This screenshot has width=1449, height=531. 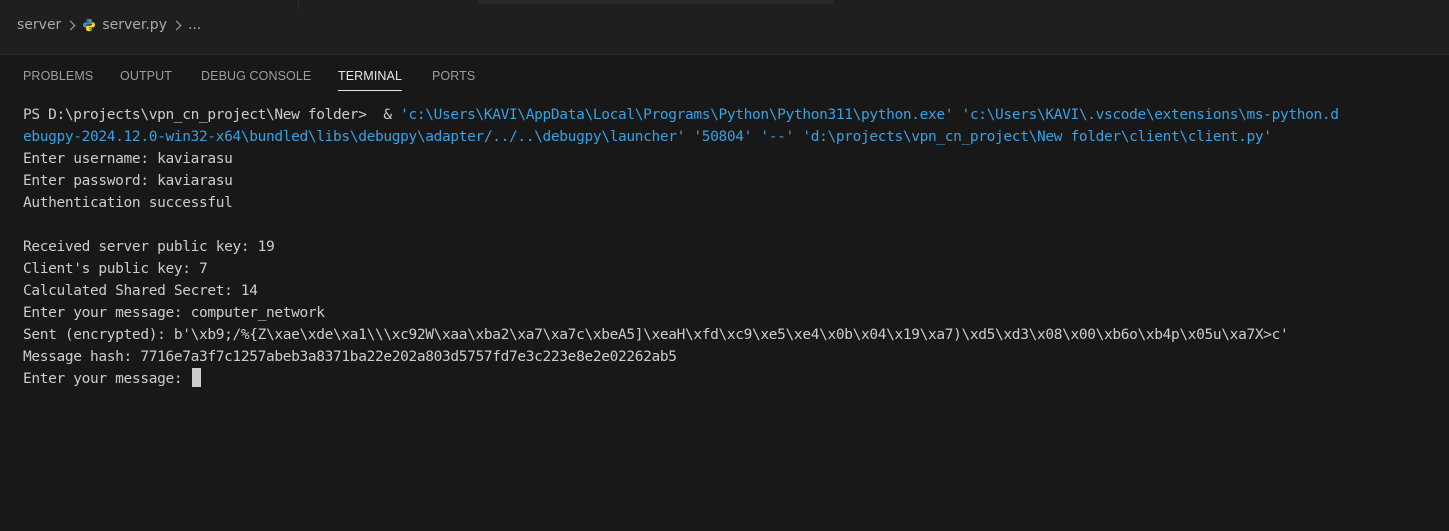 What do you see at coordinates (298, 5) in the screenshot?
I see `tab-divider` at bounding box center [298, 5].